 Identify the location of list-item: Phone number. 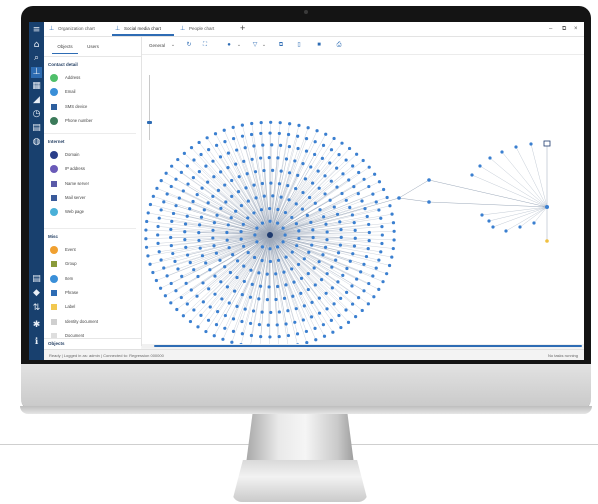
(93, 121).